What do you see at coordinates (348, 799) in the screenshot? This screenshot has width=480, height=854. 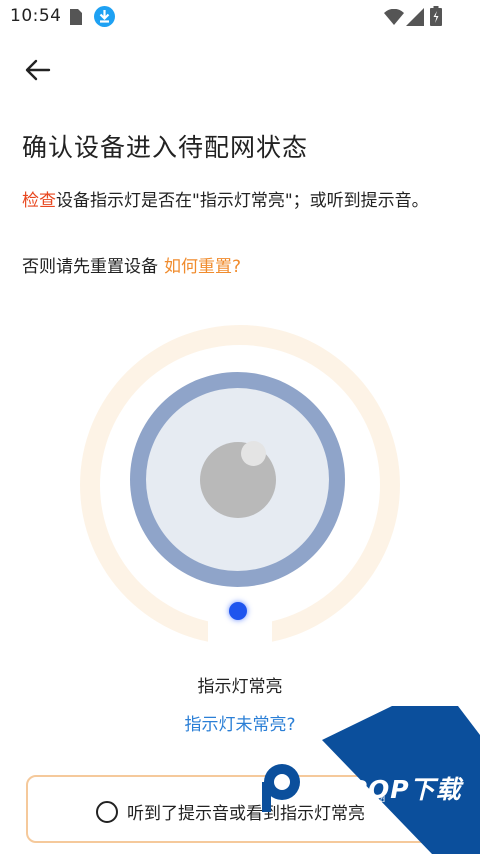 I see `watermark-sub-text: PCPOP Download` at bounding box center [348, 799].